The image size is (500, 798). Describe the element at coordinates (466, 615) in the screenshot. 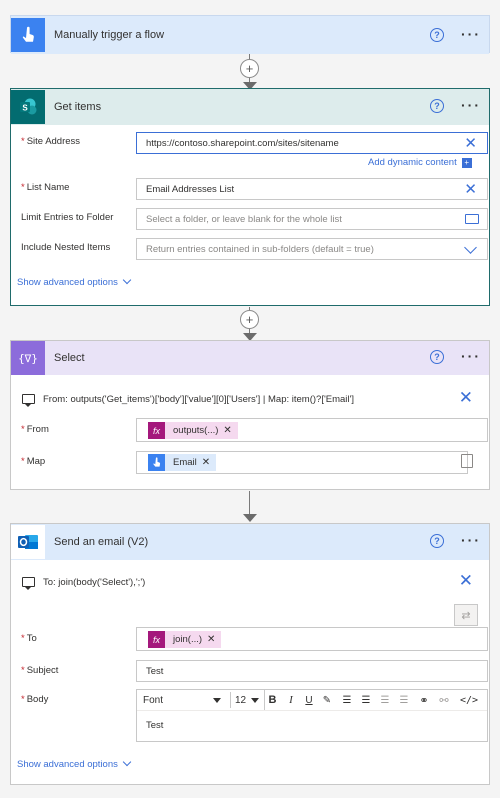

I see `swap-icon: ⇄` at that location.